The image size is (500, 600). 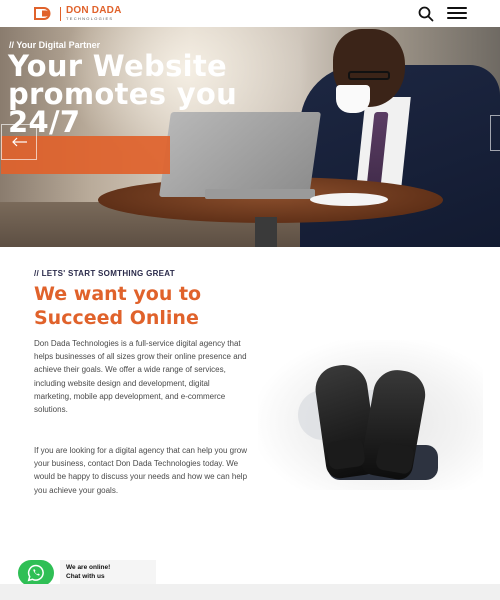 I want to click on search-icon, so click(x=426, y=14).